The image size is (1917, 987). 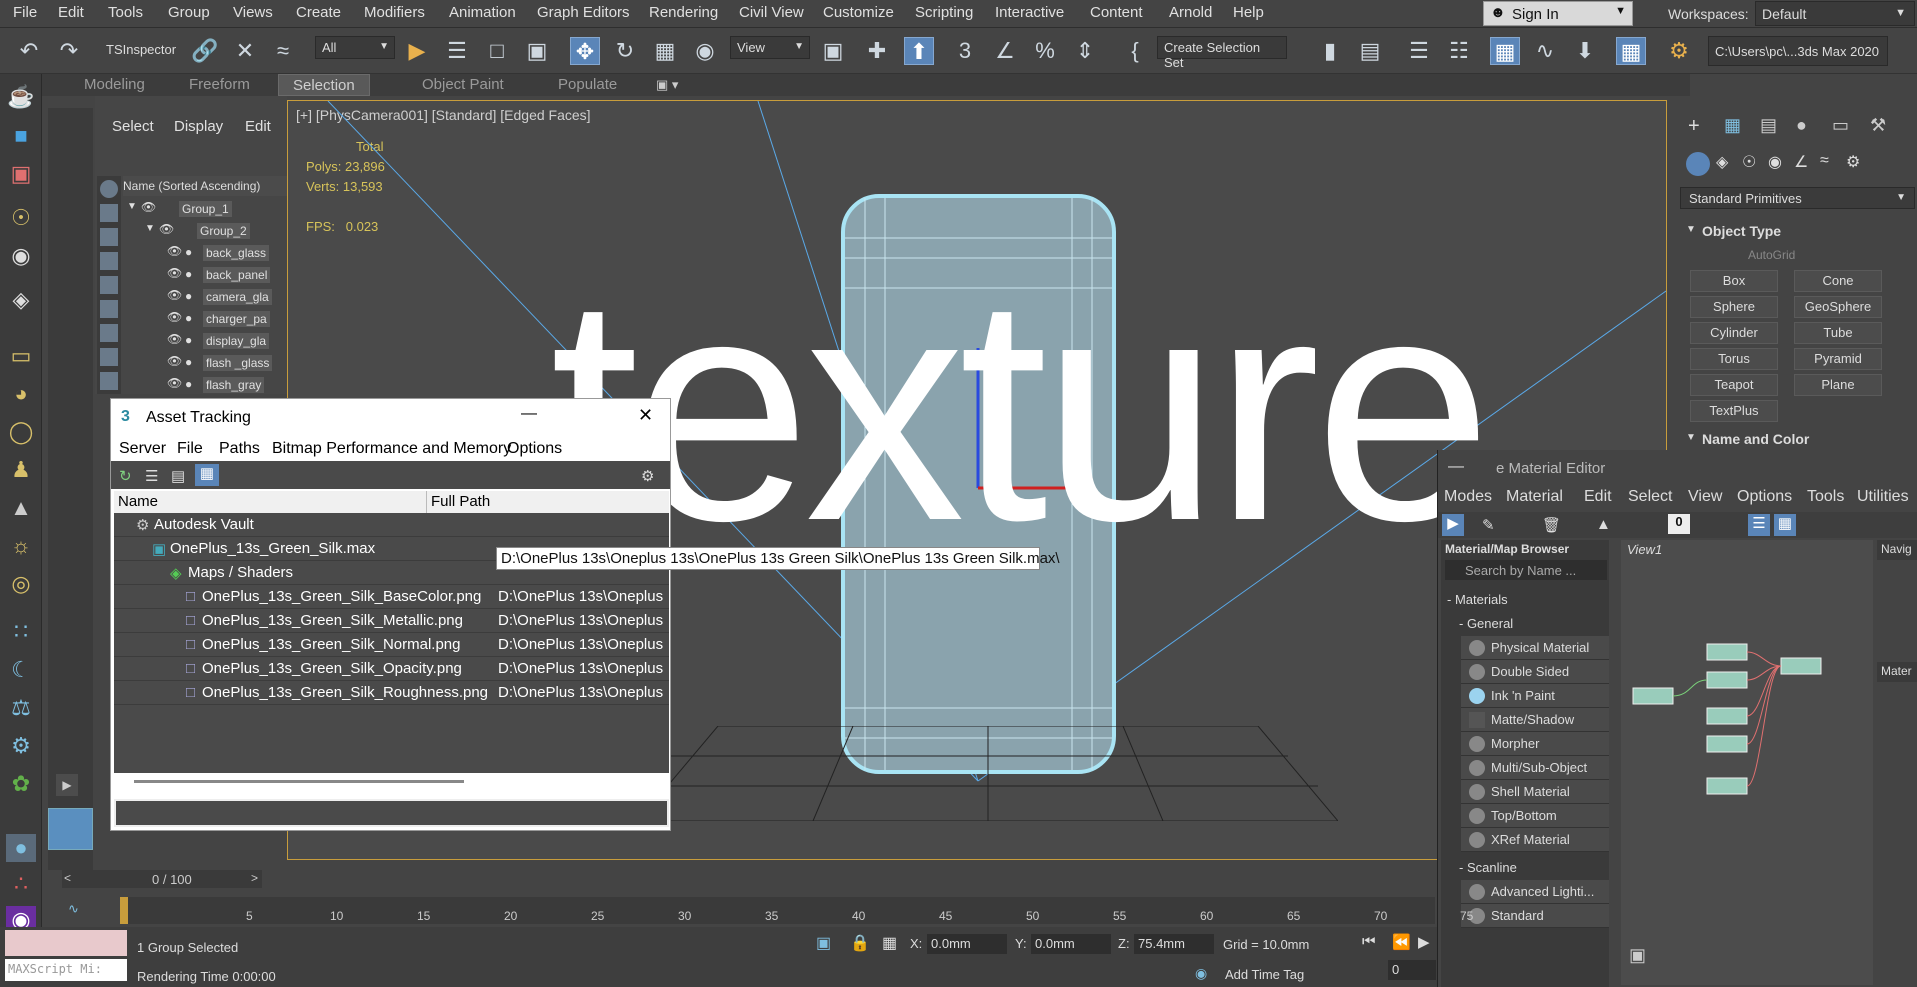 I want to click on tree-row: 👁 ● flash_gray, so click(x=205, y=385).